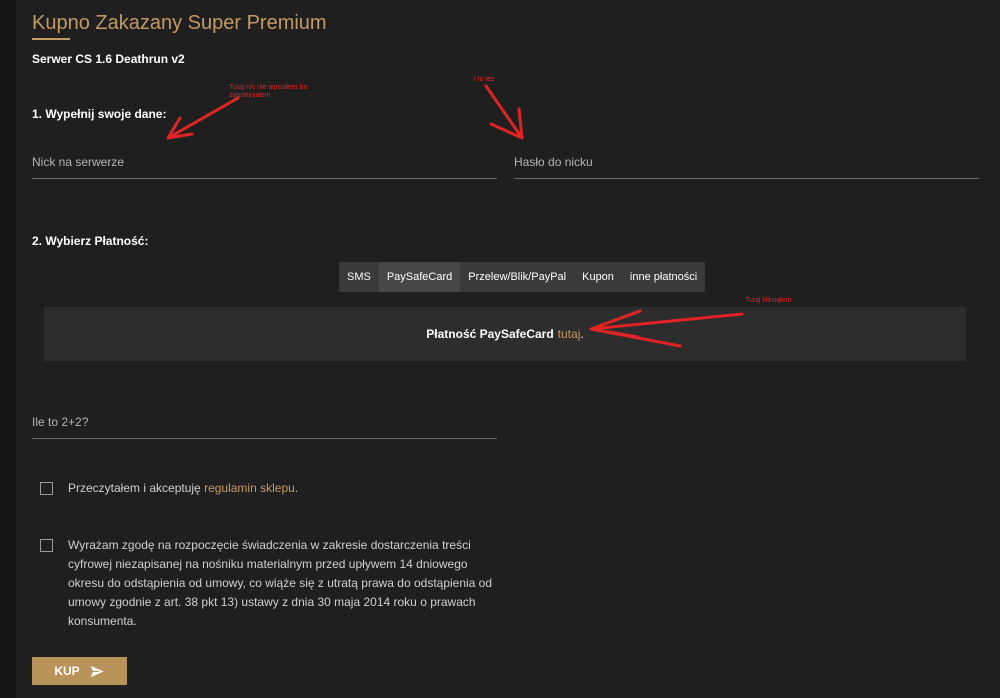  What do you see at coordinates (504, 112) in the screenshot?
I see `arrow-to-password` at bounding box center [504, 112].